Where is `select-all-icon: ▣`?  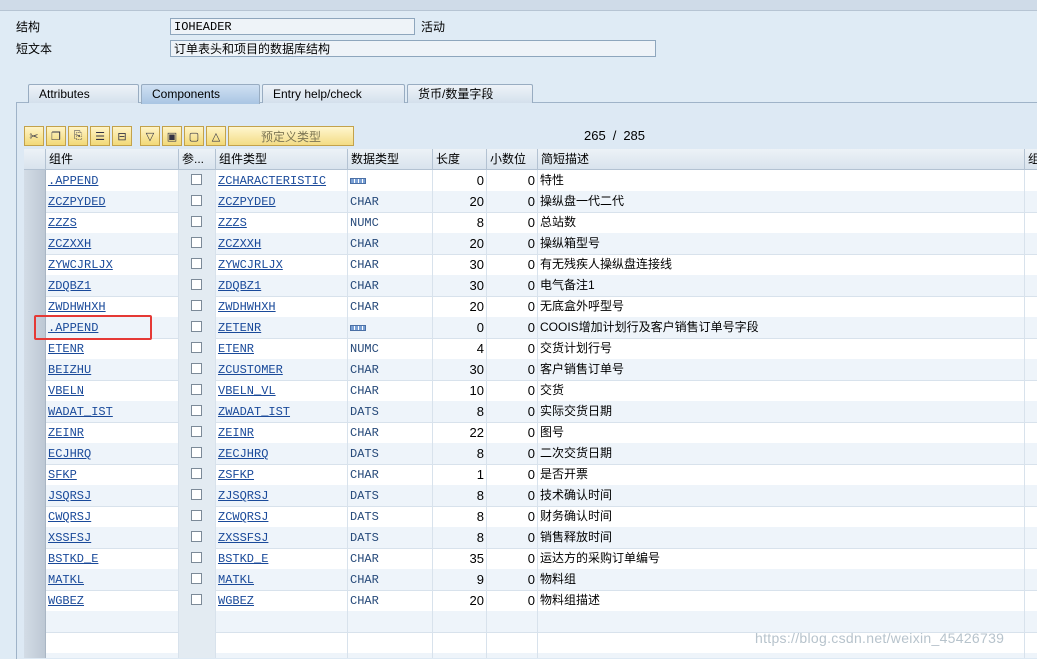 select-all-icon: ▣ is located at coordinates (172, 136).